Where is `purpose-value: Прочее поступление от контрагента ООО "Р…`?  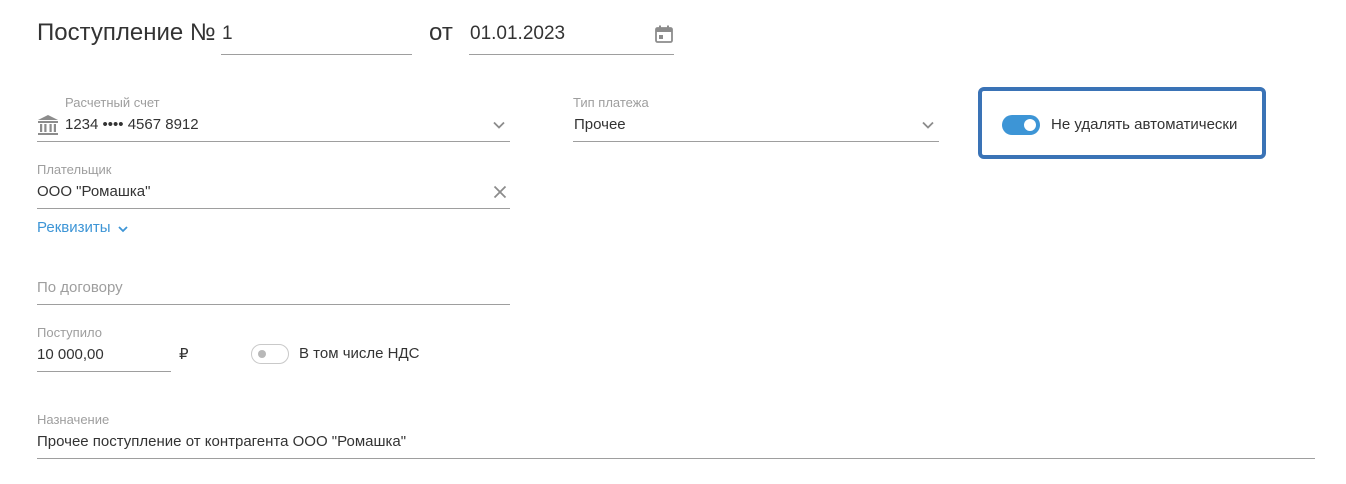
purpose-value: Прочее поступление от контрагента ООО "Р… is located at coordinates (222, 441).